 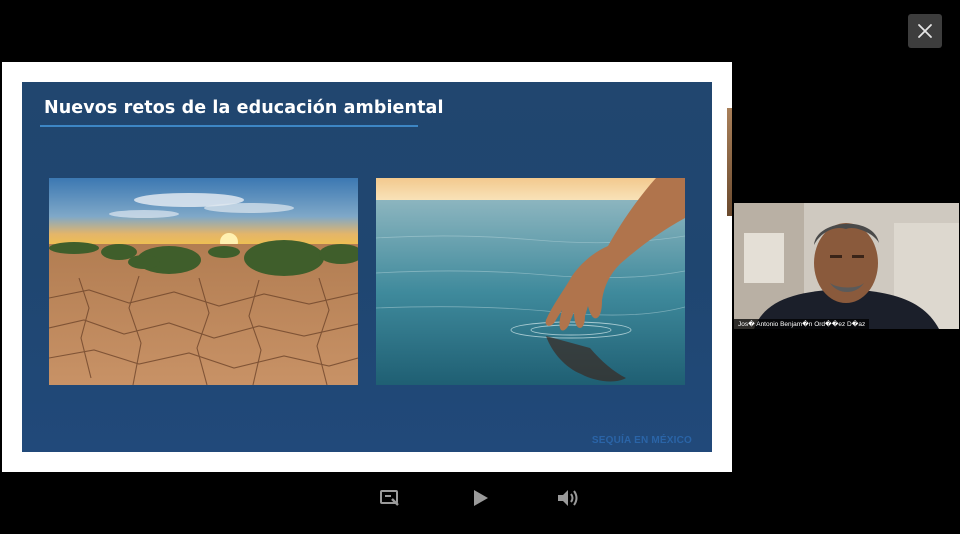 I want to click on water-photo, so click(x=530, y=281).